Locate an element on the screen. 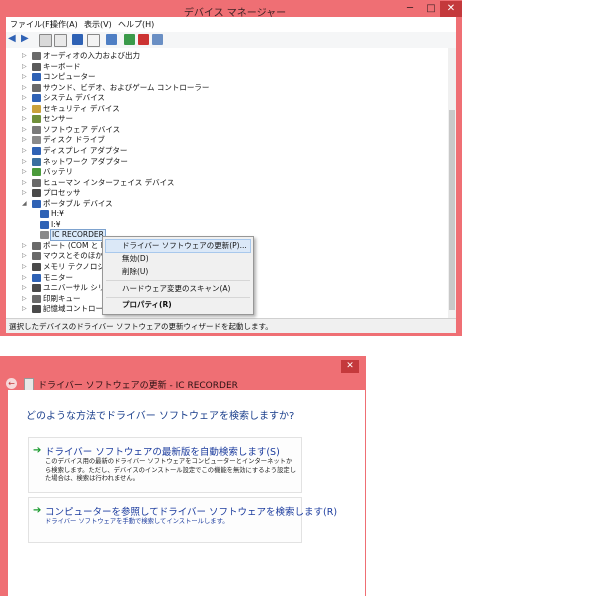 The image size is (596, 596). menu-item-uninstall: 削除(U) is located at coordinates (178, 272).